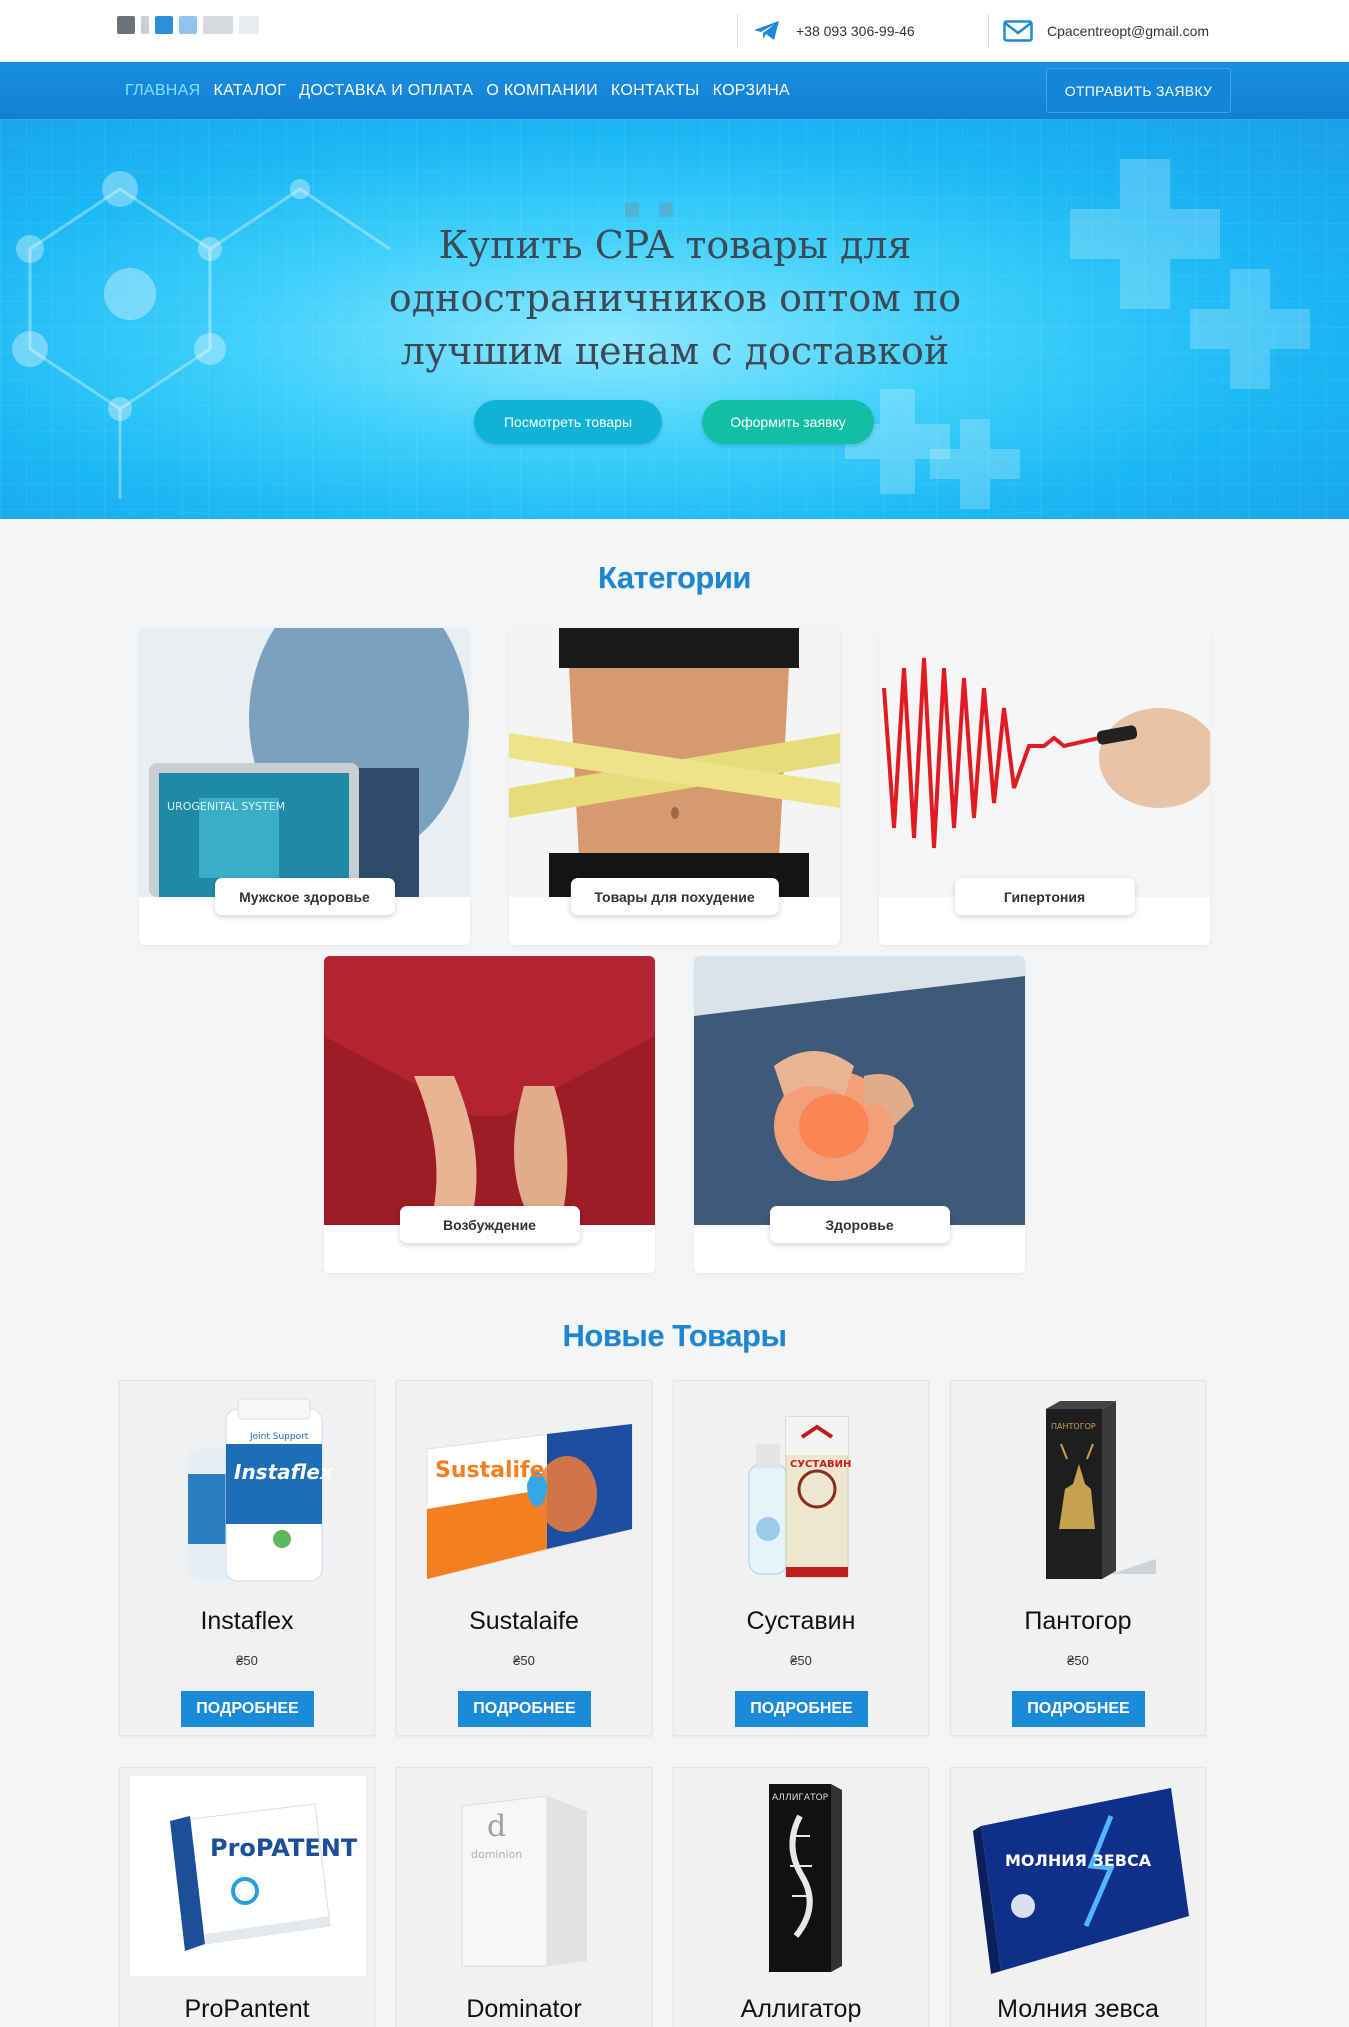 The image size is (1349, 2027). I want to click on envelope-icon, so click(1018, 31).